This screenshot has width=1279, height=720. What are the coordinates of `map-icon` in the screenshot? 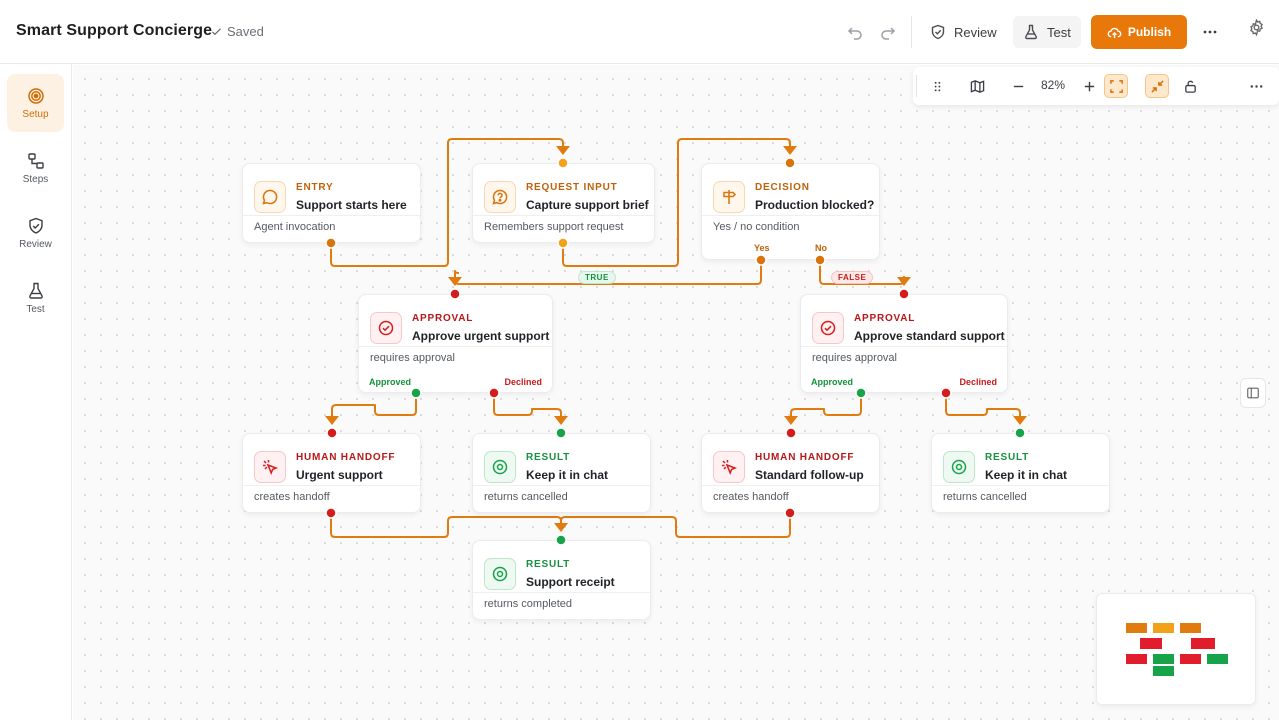 It's located at (977, 86).